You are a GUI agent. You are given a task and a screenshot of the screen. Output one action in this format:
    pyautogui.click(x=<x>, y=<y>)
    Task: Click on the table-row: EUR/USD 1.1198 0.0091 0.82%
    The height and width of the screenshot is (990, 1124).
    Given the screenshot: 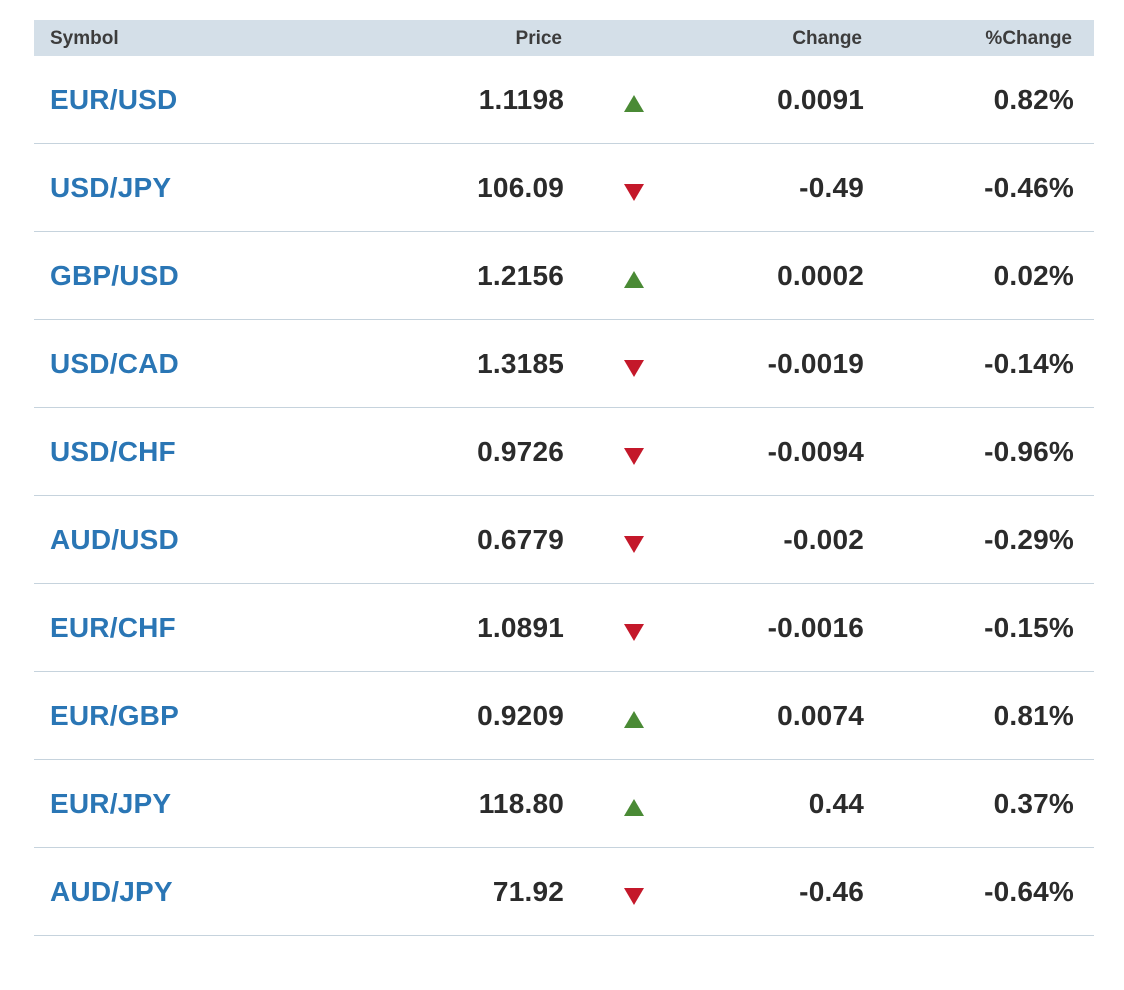 What is the action you would take?
    pyautogui.click(x=564, y=100)
    